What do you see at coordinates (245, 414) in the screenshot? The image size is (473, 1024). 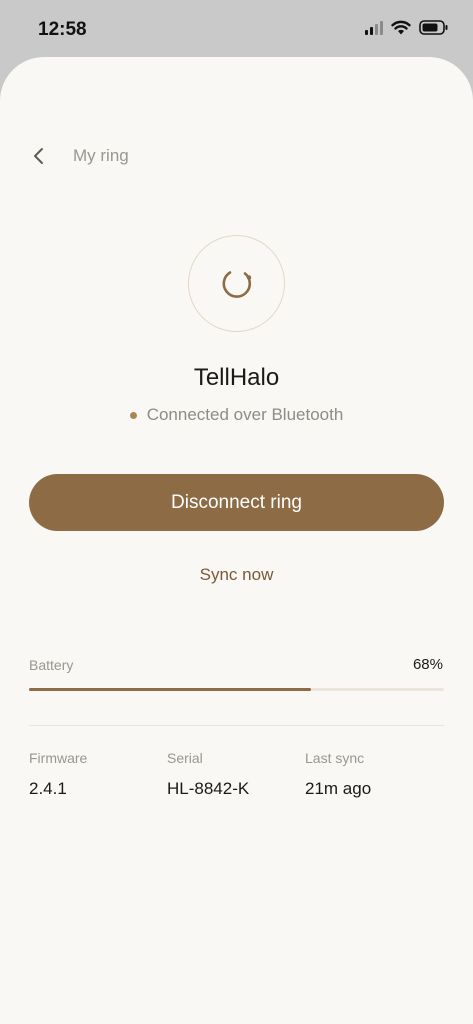 I see `connection-status-text: Connected over Bluetooth` at bounding box center [245, 414].